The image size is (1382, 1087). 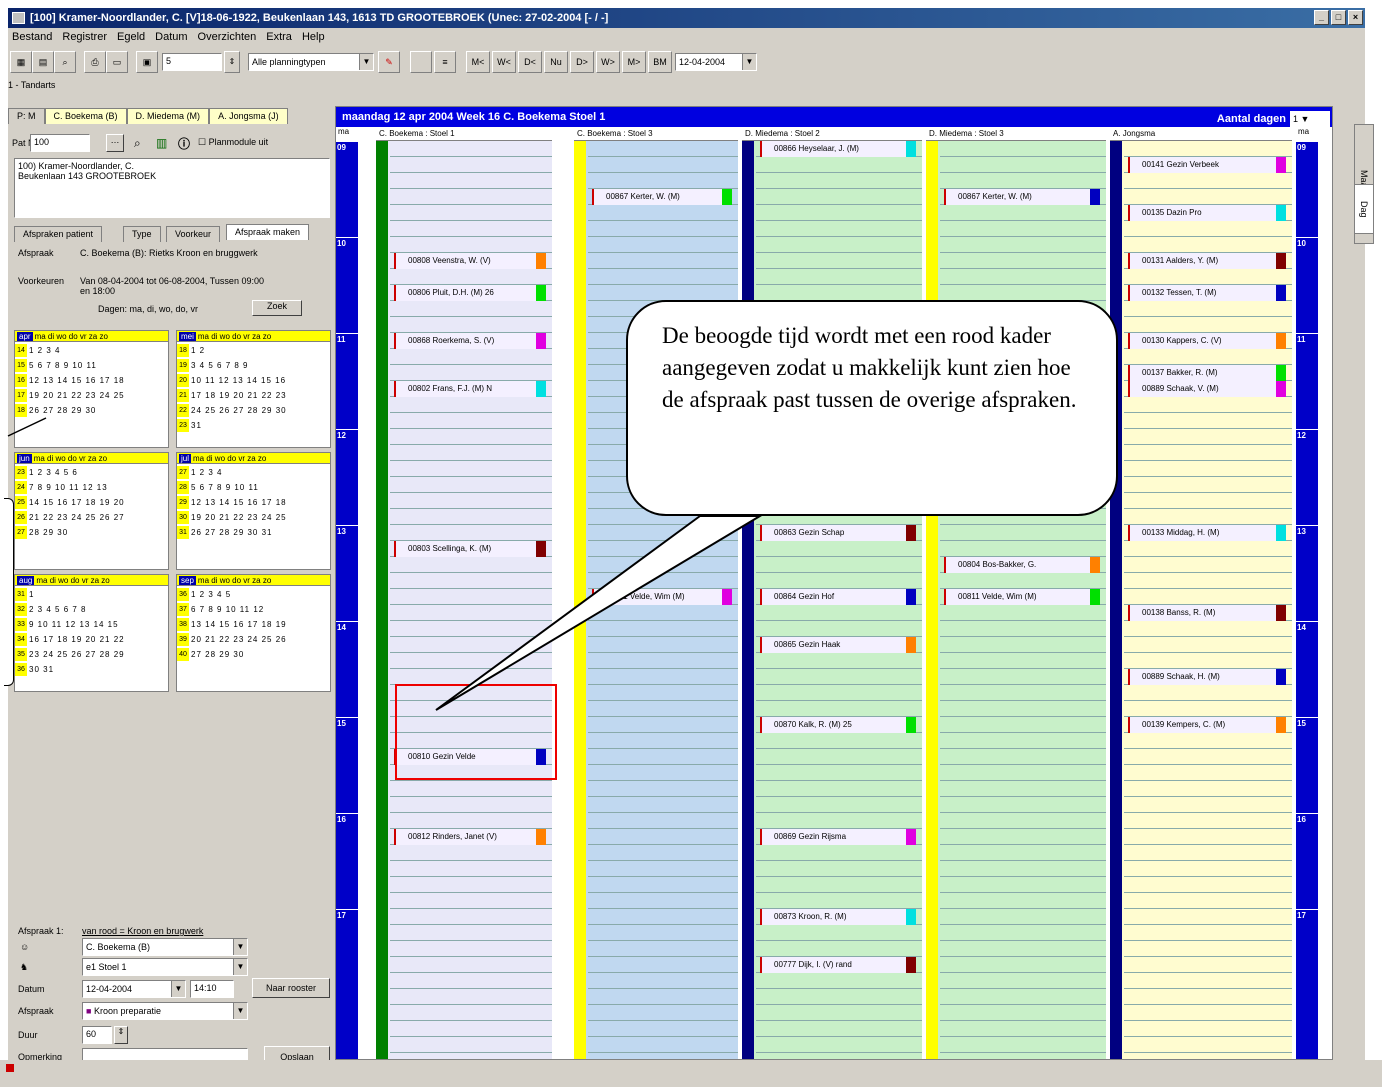 What do you see at coordinates (599, 613) in the screenshot?
I see `callout-pointer` at bounding box center [599, 613].